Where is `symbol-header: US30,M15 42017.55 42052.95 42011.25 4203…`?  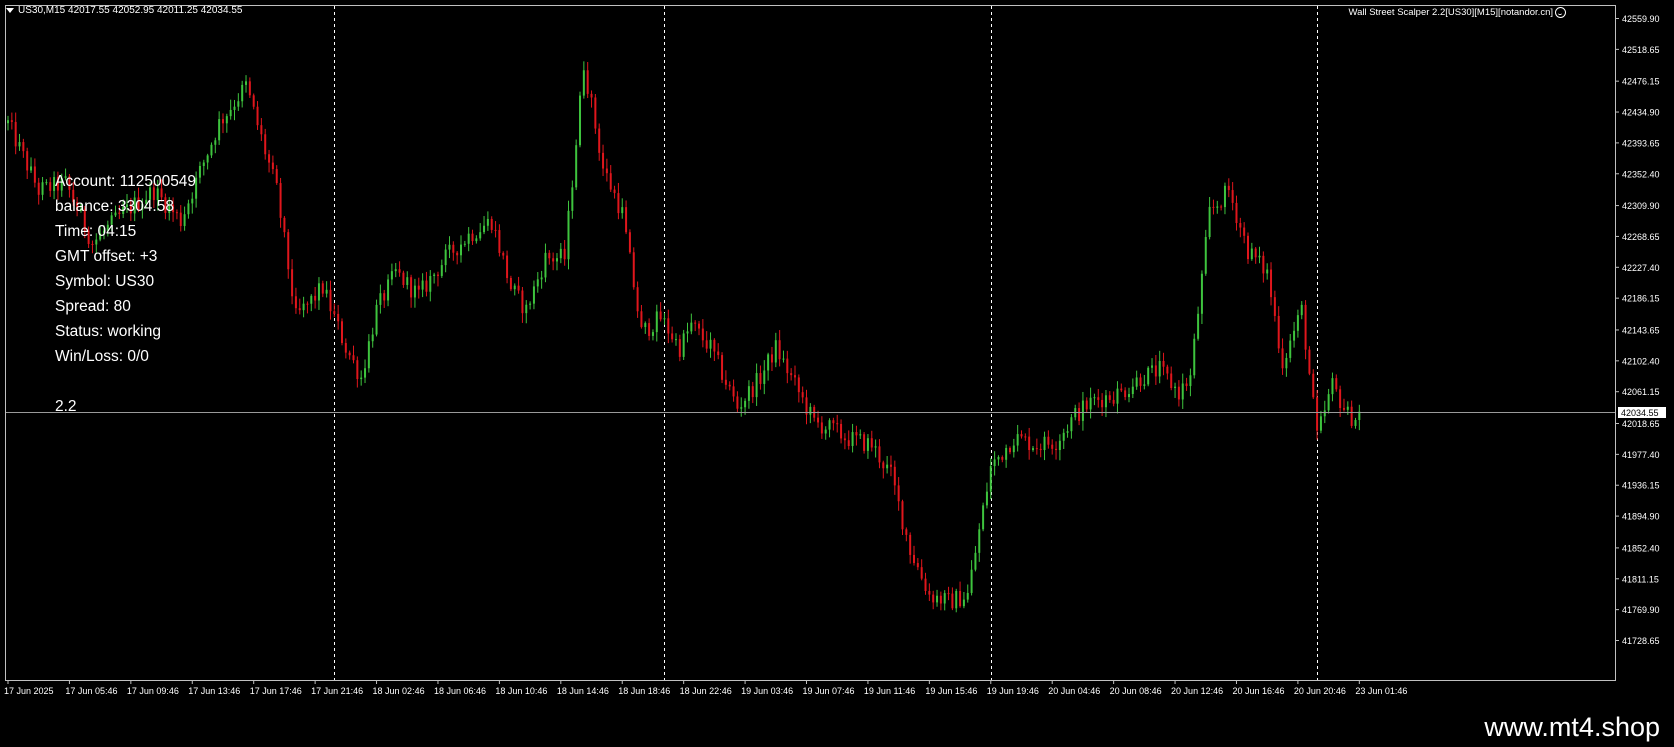 symbol-header: US30,M15 42017.55 42052.95 42011.25 4203… is located at coordinates (124, 10).